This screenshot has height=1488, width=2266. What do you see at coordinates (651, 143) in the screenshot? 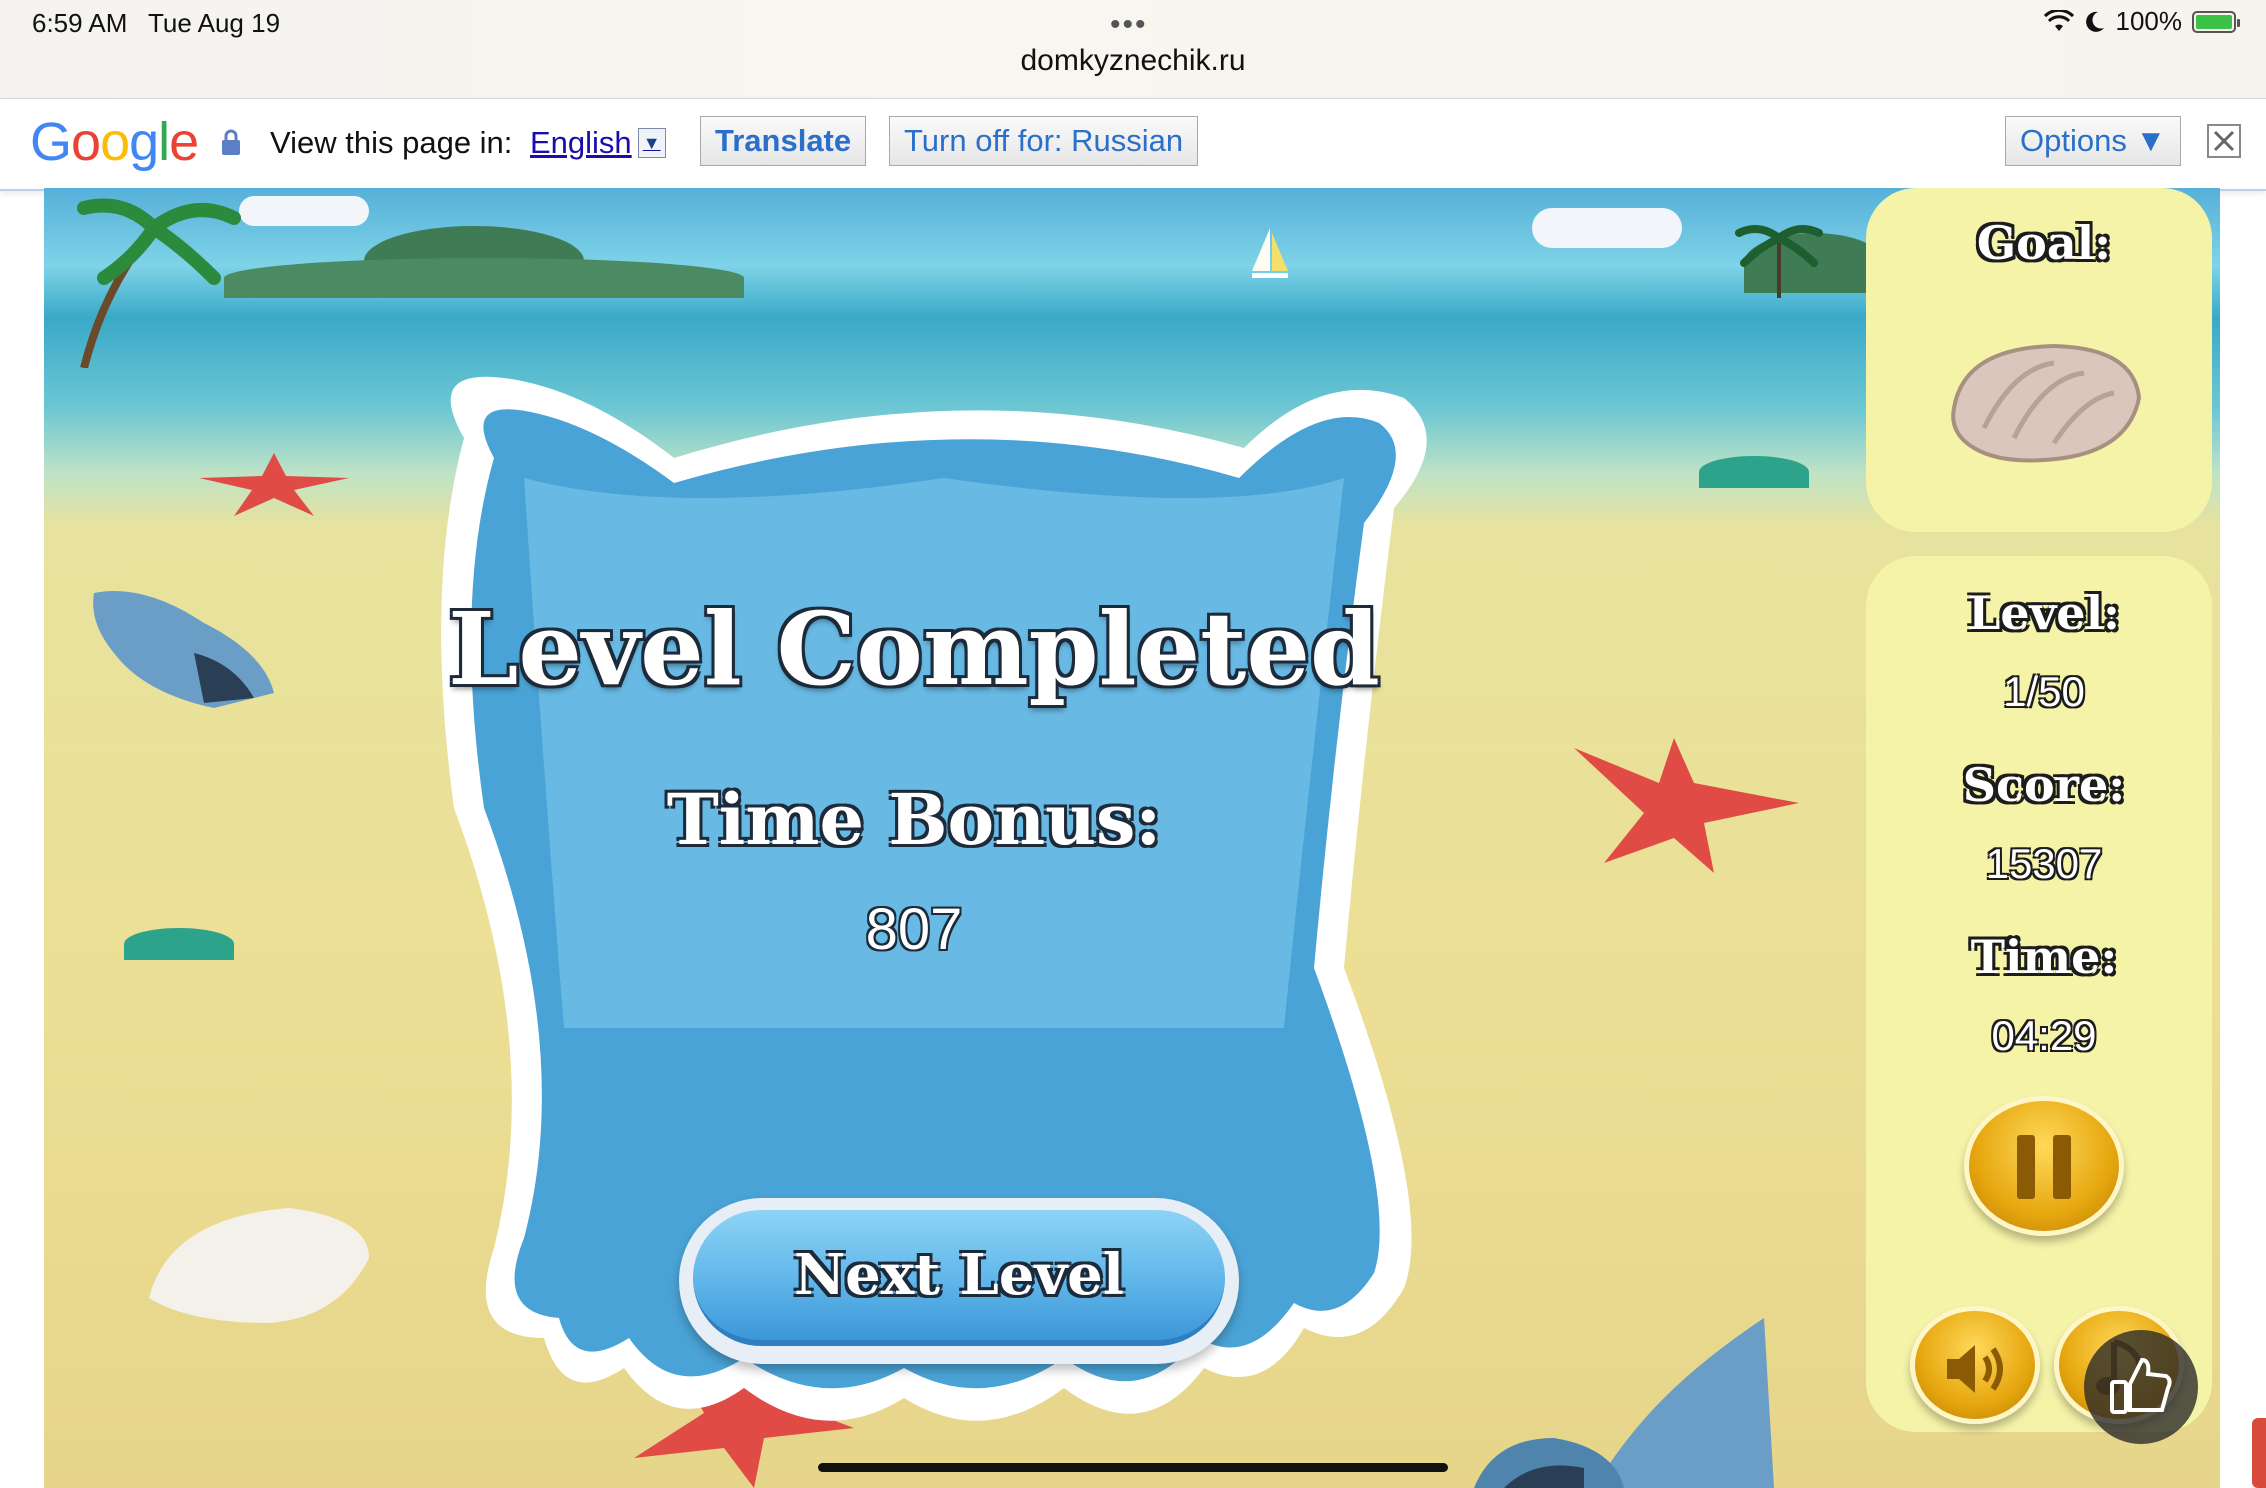
I see `chevron-down-icon: ▼` at bounding box center [651, 143].